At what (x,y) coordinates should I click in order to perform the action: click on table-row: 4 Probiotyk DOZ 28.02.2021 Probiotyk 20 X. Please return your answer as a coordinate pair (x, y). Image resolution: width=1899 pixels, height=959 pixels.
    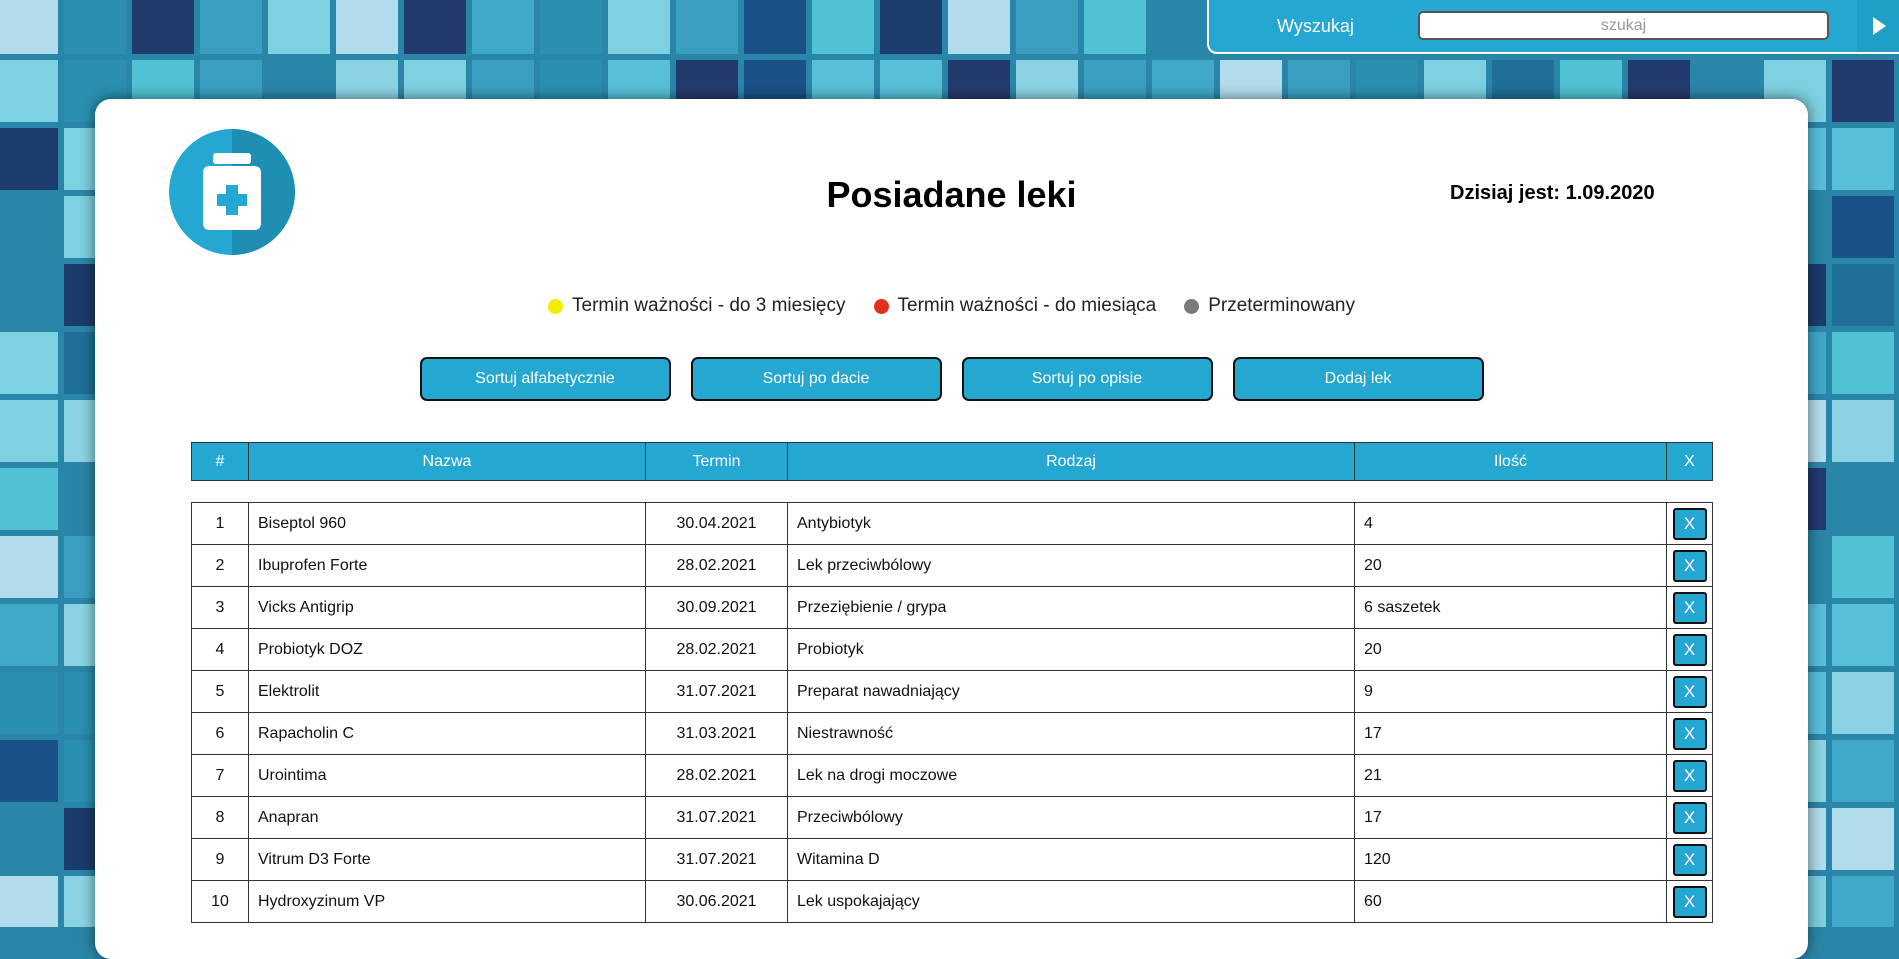
    Looking at the image, I should click on (952, 649).